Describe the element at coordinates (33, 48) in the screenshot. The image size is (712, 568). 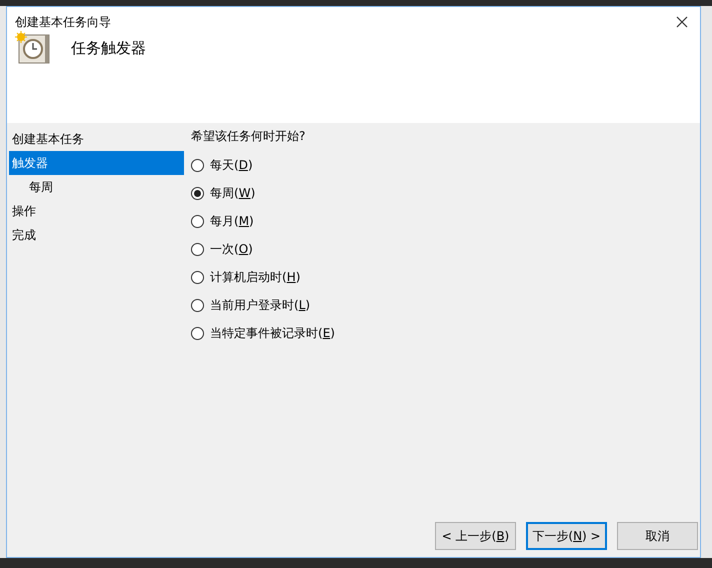
I see `clock-calendar-icon` at that location.